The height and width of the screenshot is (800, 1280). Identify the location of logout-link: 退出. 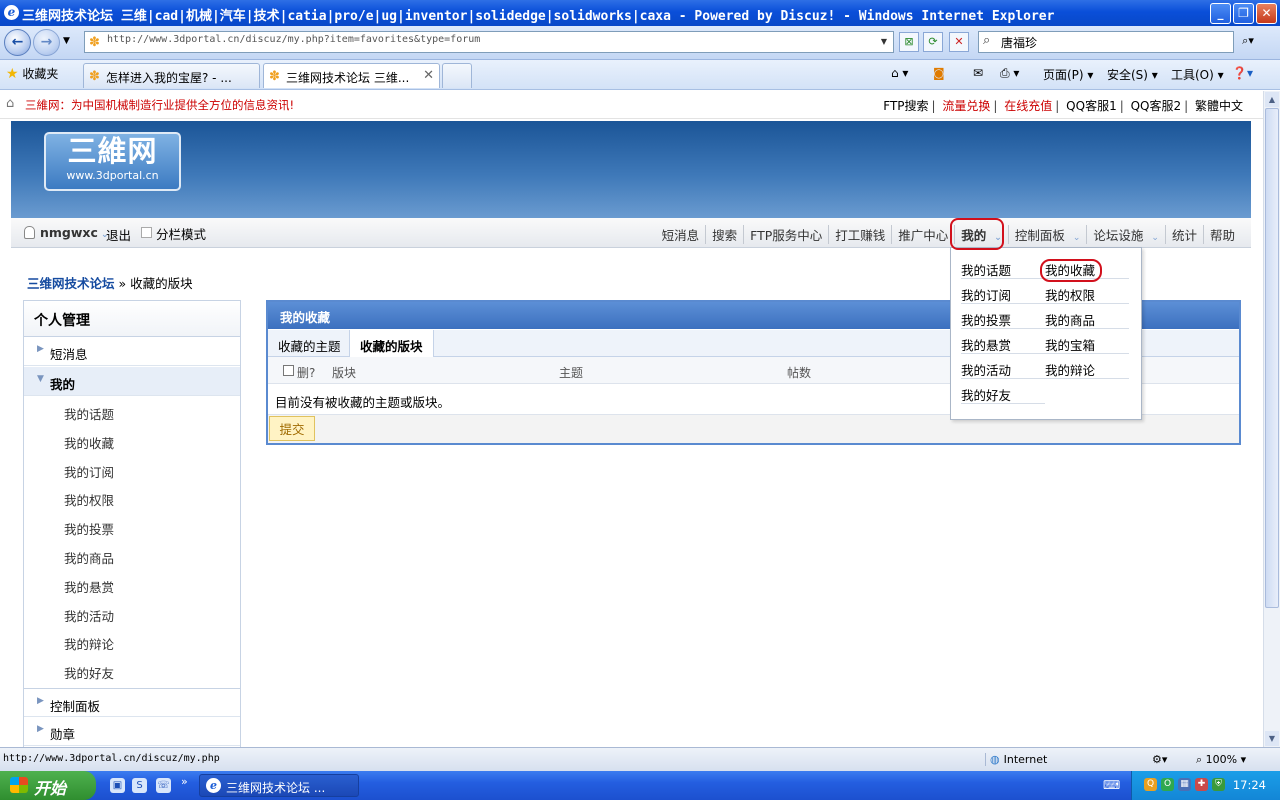
(118, 234).